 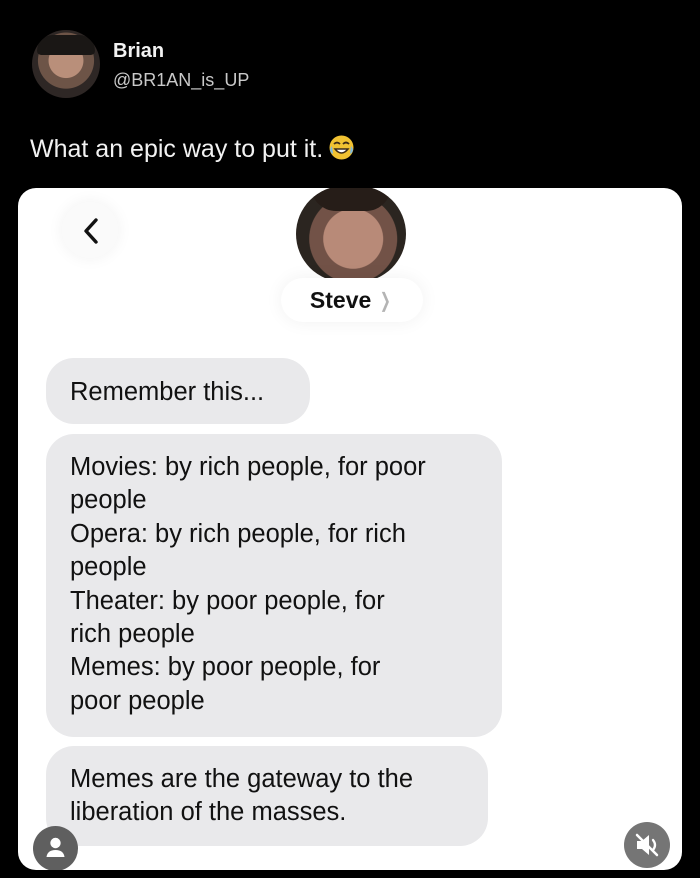 I want to click on author-meta: Brian @BR1AN_is_UP, so click(x=181, y=64).